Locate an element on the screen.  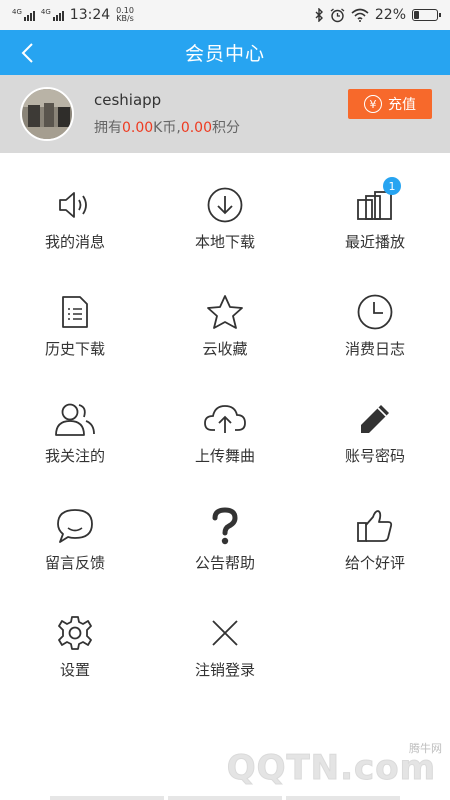
menu-item-history-download: 历史下载 is located at coordinates (75, 313).